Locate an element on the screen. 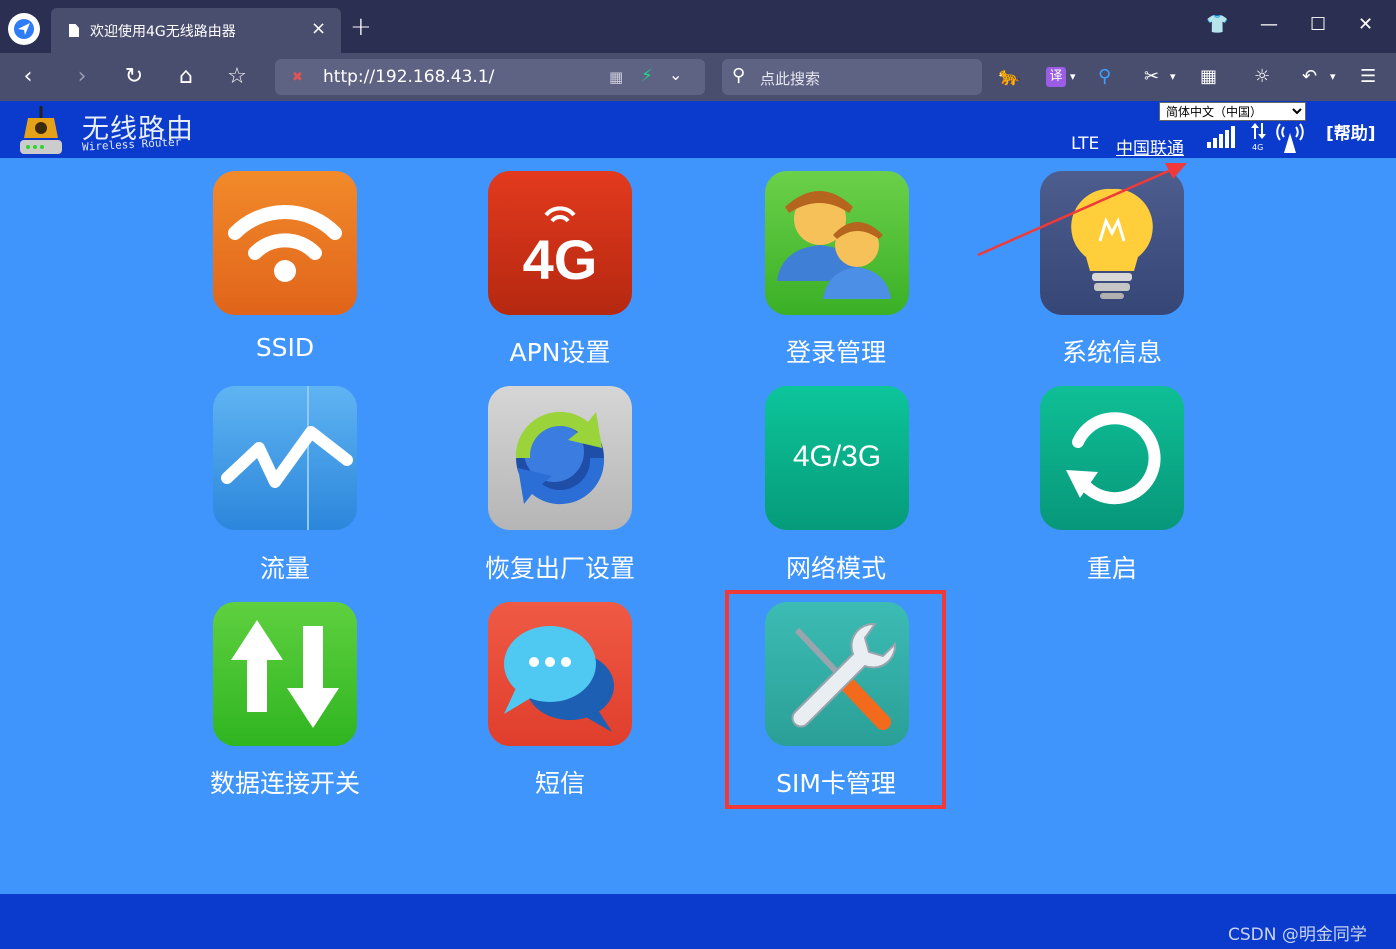  restore-icon is located at coordinates (560, 458).